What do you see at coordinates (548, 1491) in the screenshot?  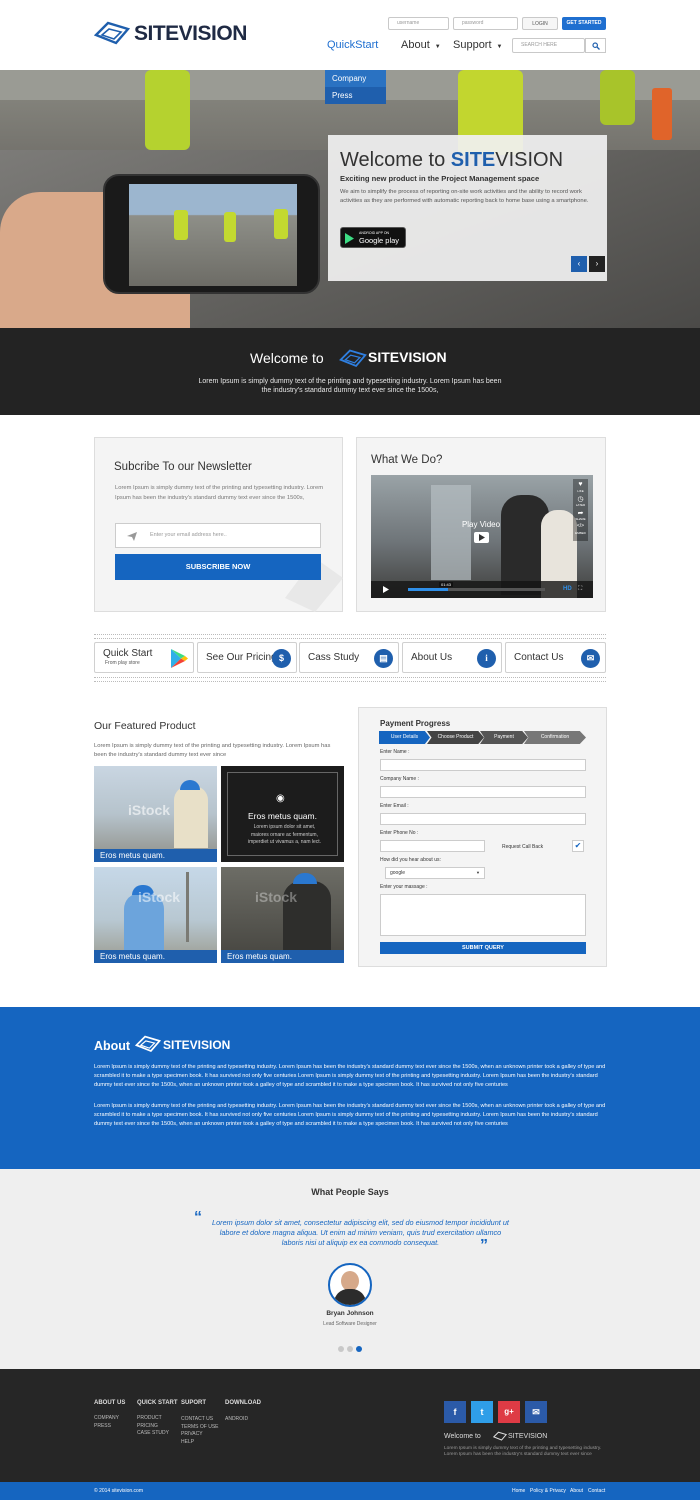 I see `bottom-link-privacy: Policy & Privacy` at bounding box center [548, 1491].